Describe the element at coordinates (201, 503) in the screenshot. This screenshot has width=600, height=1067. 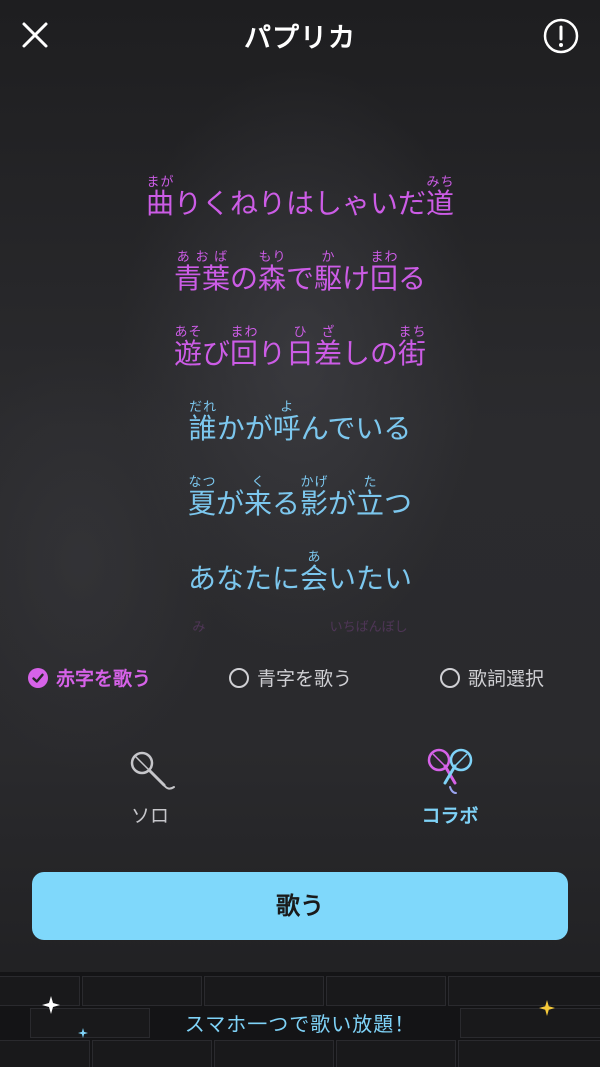
I see `lyric-kanji: 夏` at that location.